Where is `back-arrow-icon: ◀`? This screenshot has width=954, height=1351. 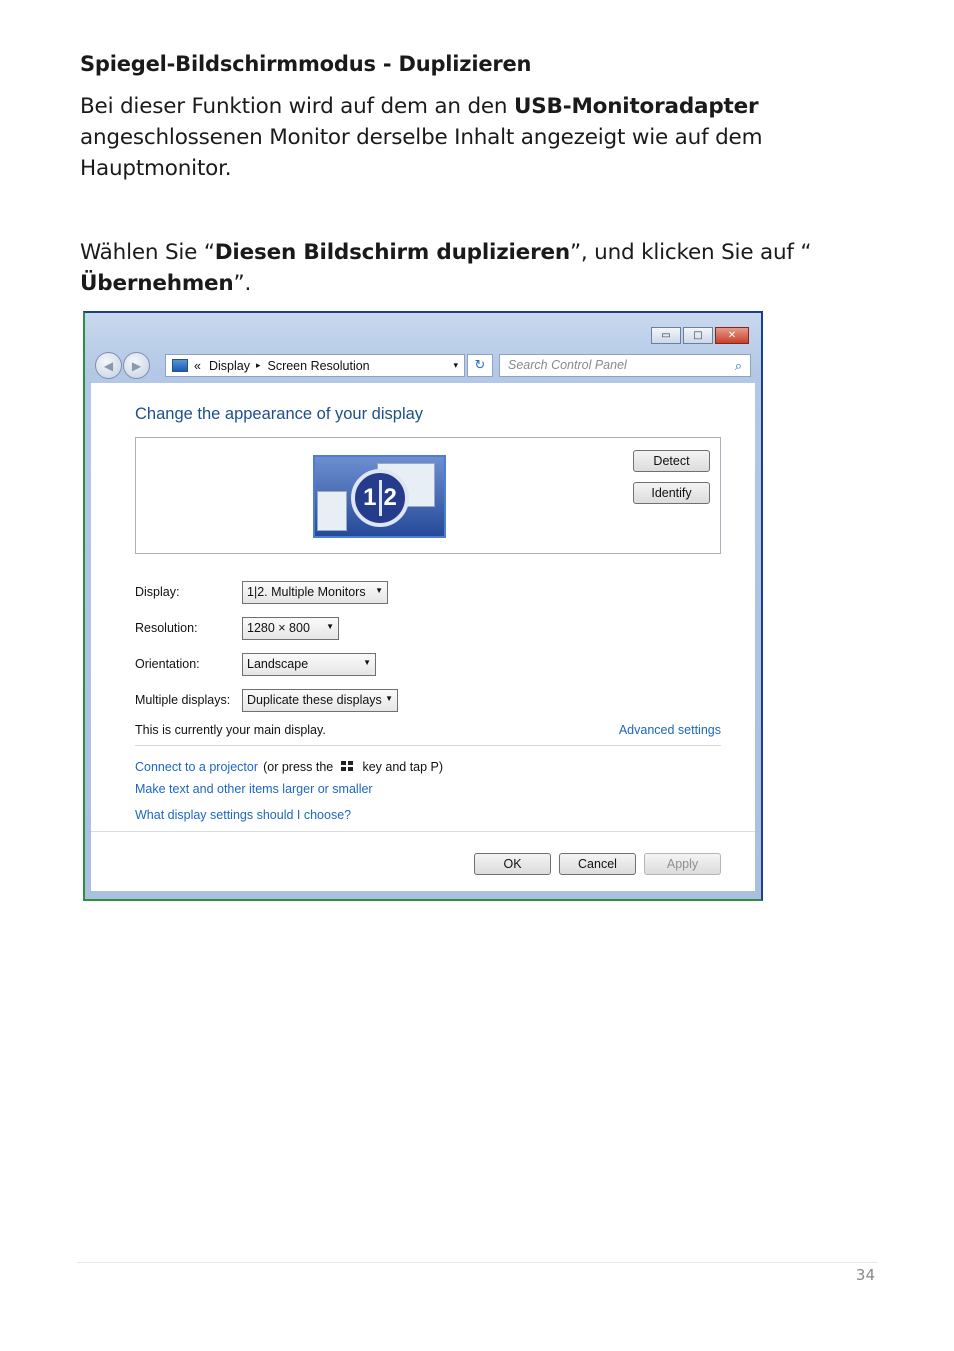
back-arrow-icon: ◀ is located at coordinates (108, 365).